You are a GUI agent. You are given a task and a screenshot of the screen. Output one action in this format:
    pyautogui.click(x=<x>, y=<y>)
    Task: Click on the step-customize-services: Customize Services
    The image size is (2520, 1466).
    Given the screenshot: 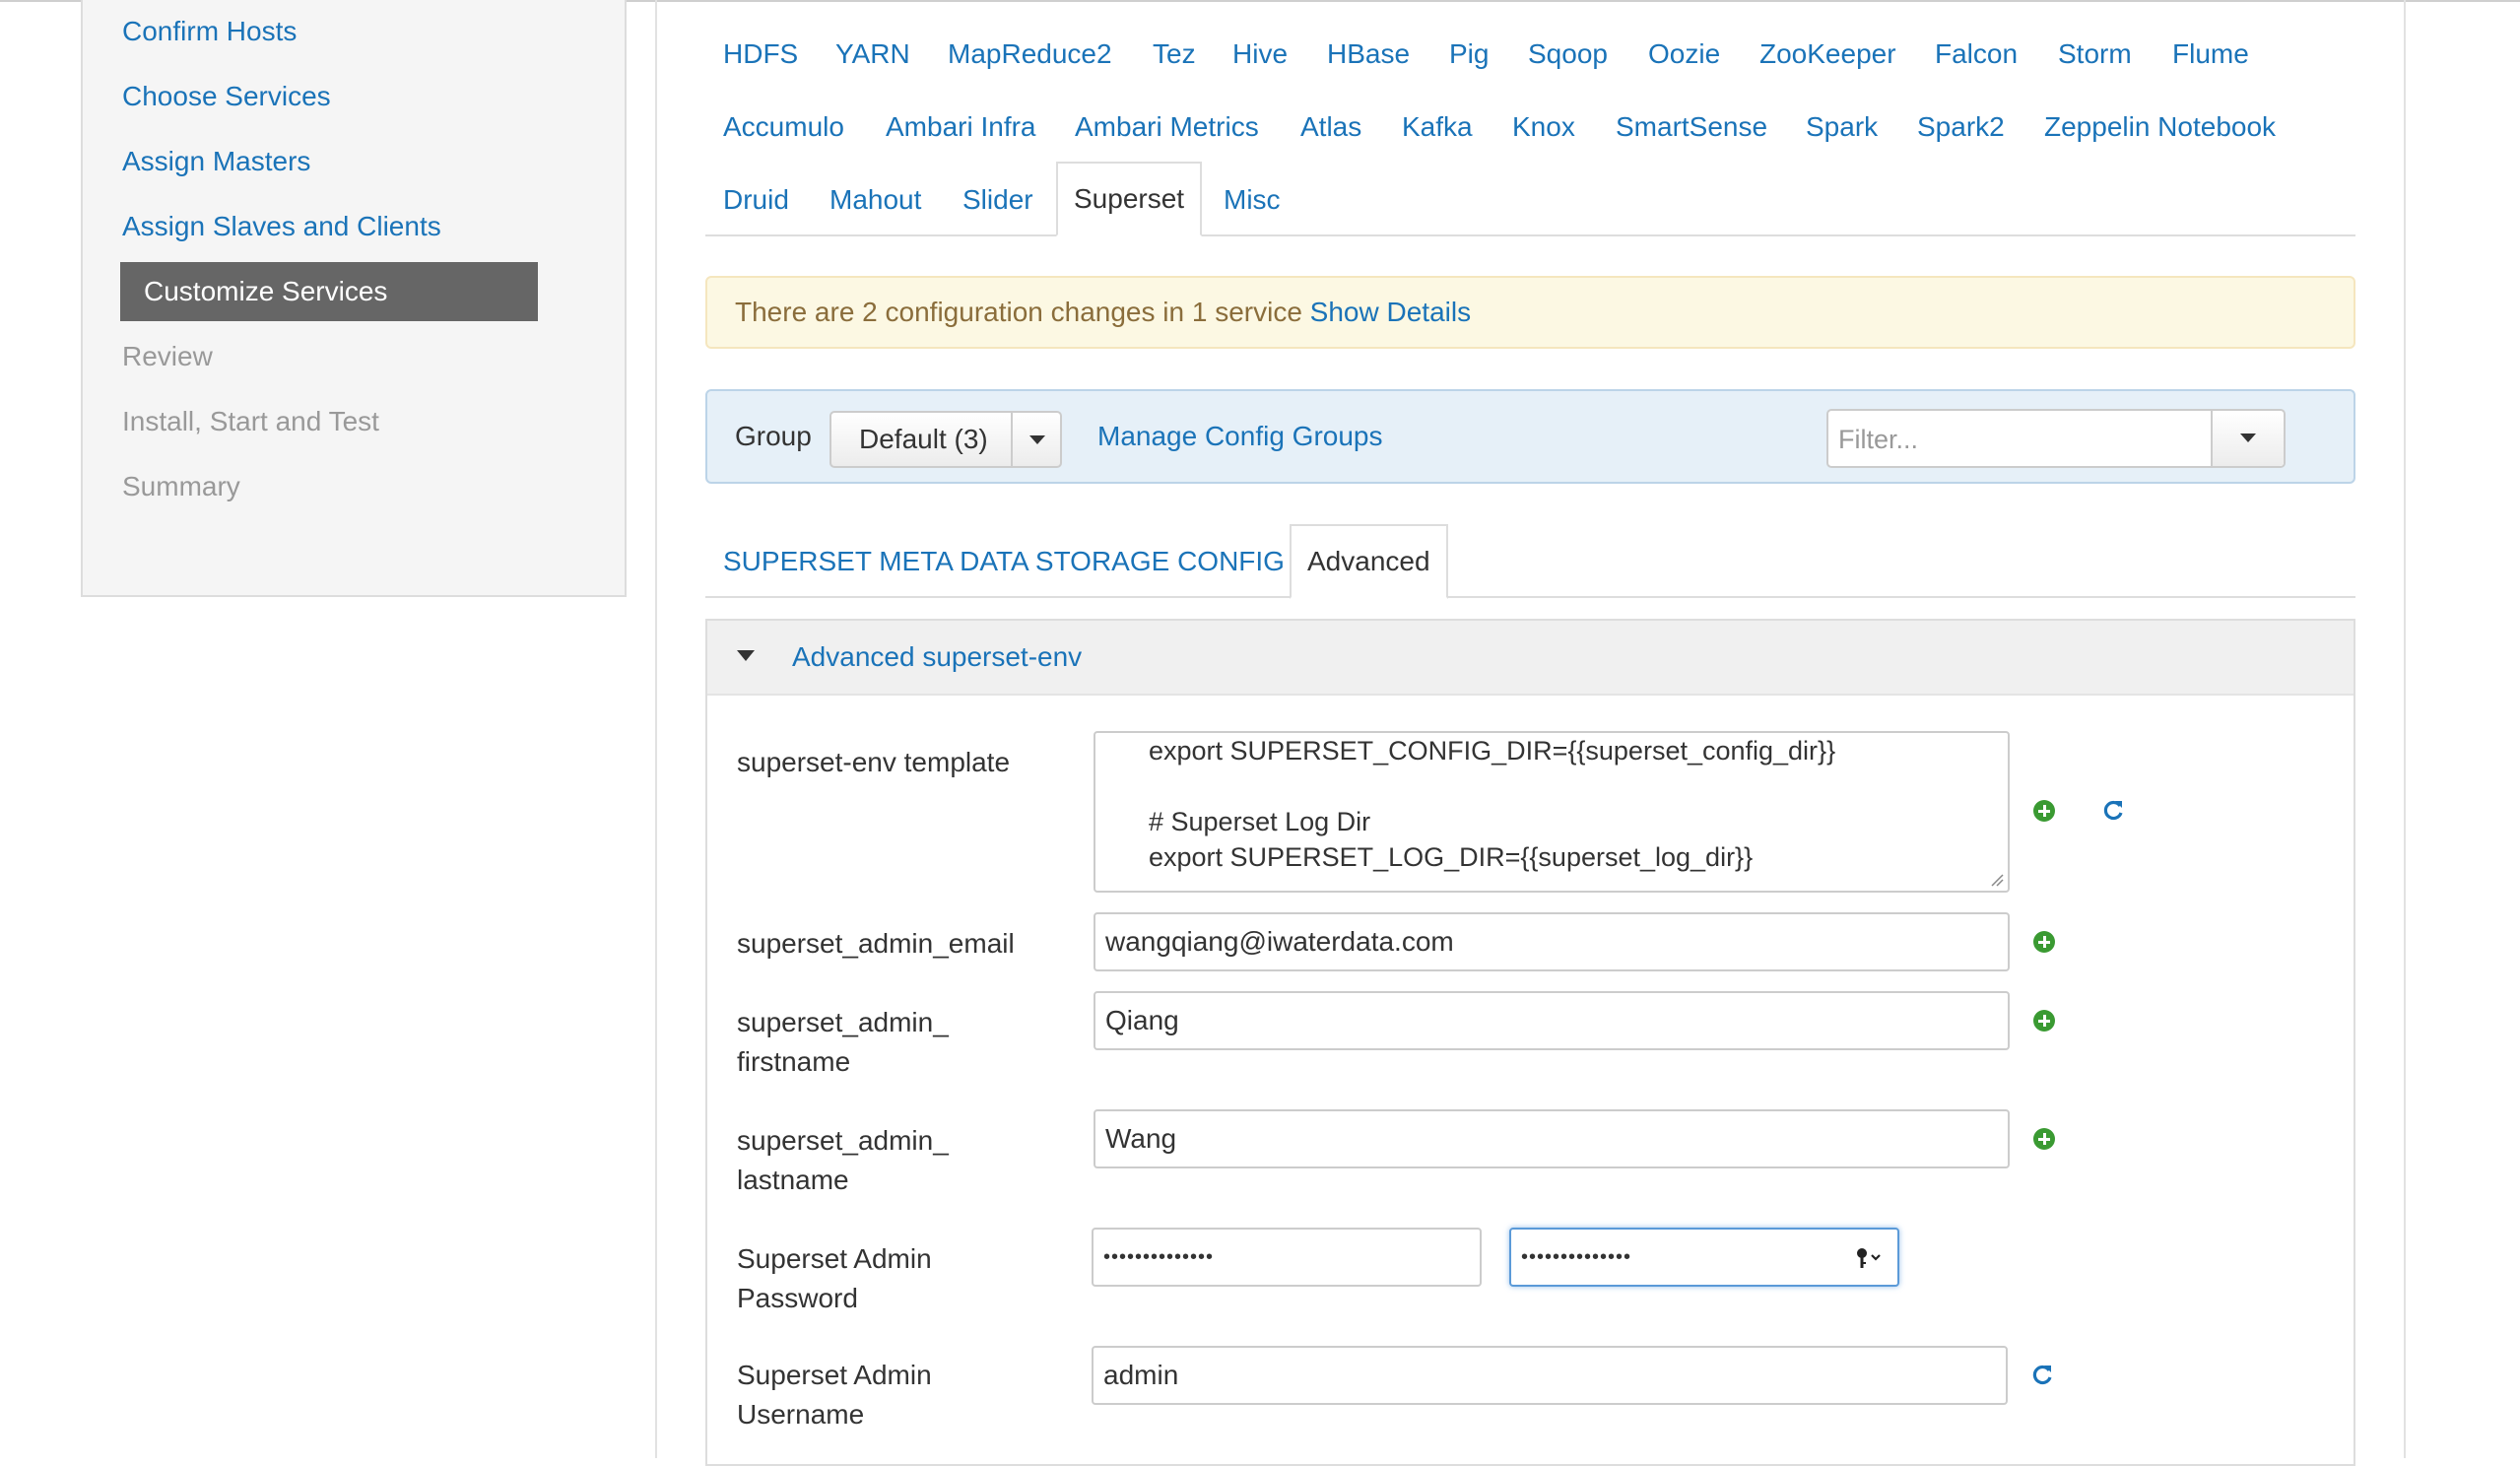 What is the action you would take?
    pyautogui.click(x=329, y=291)
    